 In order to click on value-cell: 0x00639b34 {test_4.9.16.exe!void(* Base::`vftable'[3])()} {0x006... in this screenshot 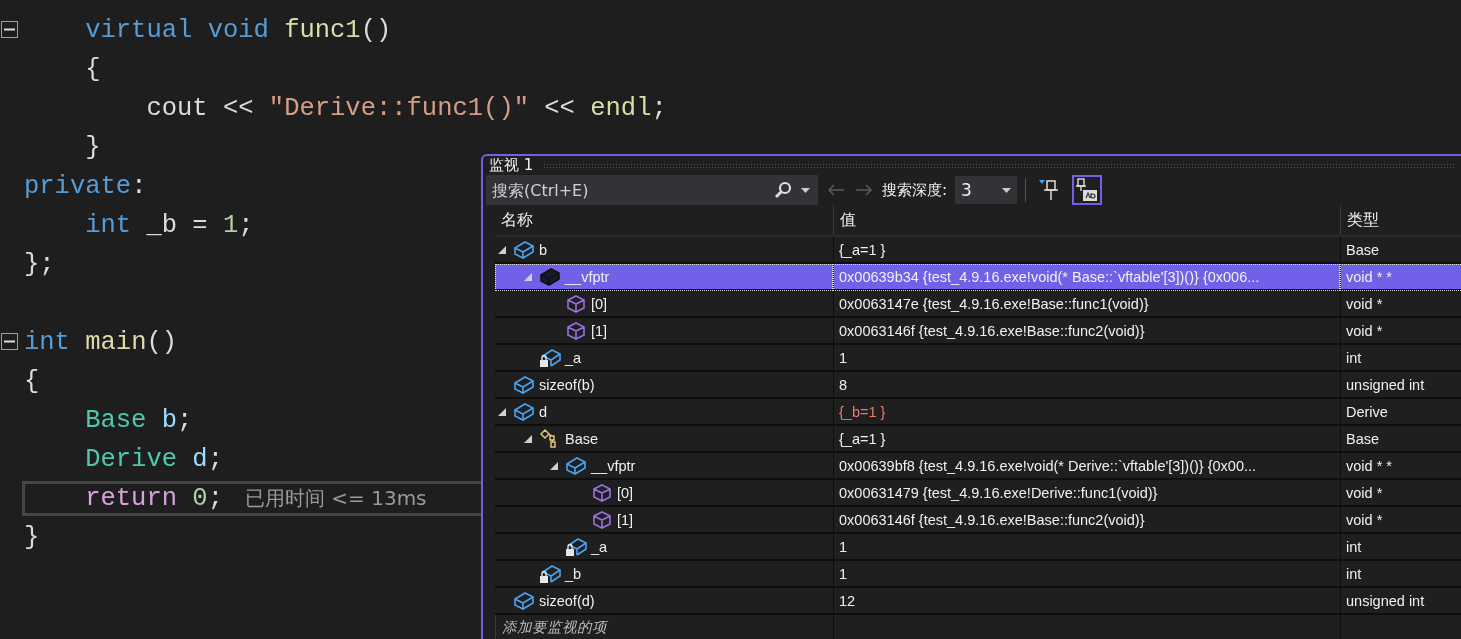, I will do `click(1086, 277)`.